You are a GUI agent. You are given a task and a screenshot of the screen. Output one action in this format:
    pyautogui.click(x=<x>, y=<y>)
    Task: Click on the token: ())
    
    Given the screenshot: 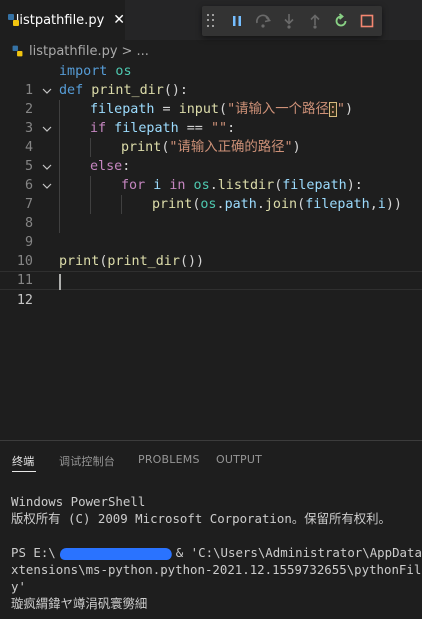 What is the action you would take?
    pyautogui.click(x=192, y=261)
    